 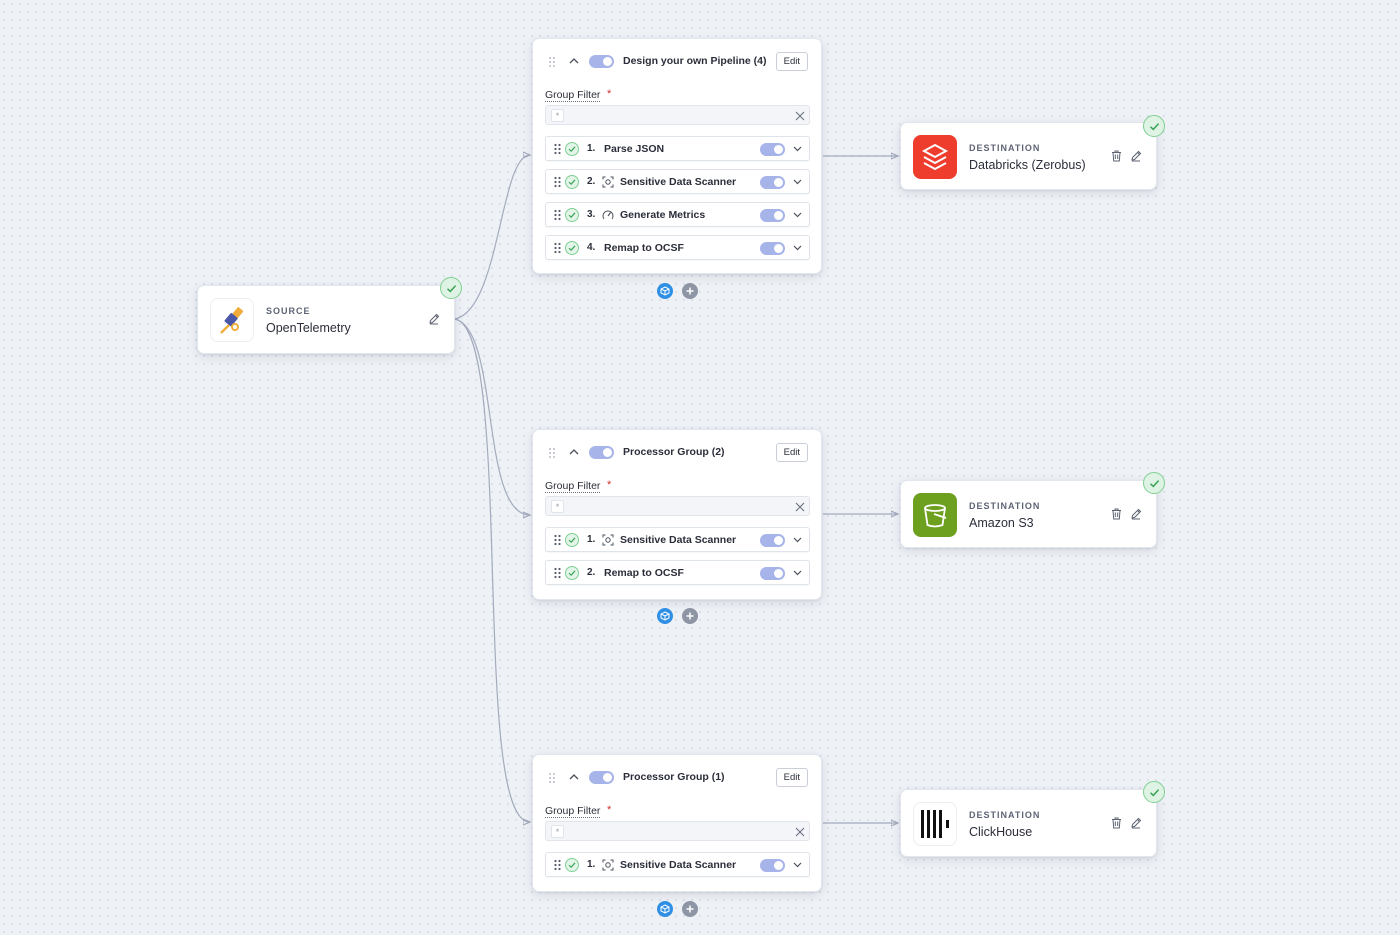 I want to click on edge-source-group1, so click(x=492, y=237).